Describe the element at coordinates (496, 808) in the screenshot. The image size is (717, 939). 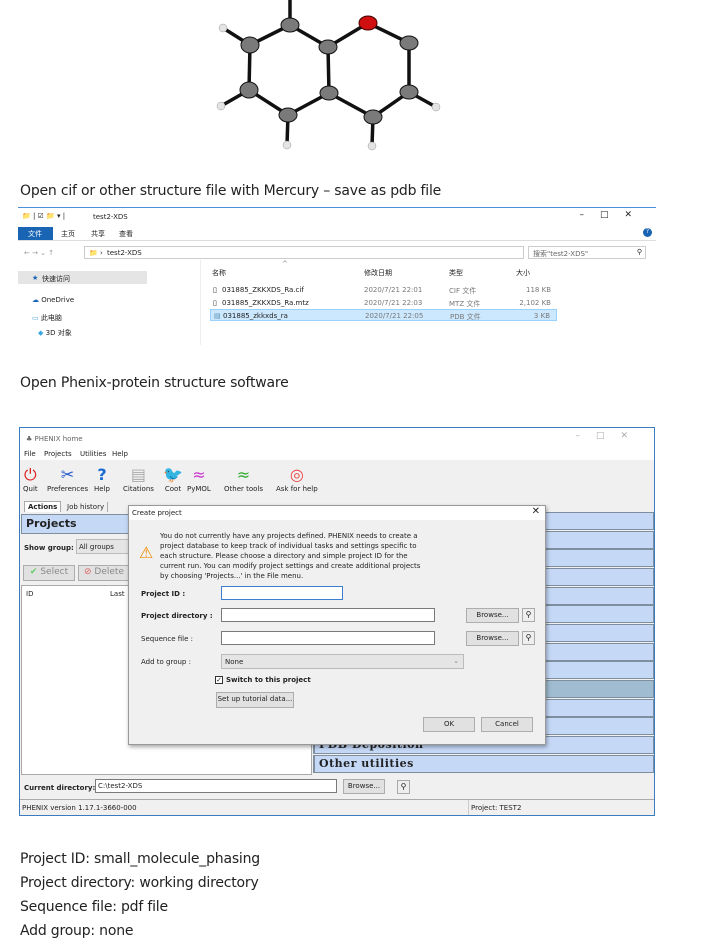
I see `project-status: Project: TEST2` at that location.